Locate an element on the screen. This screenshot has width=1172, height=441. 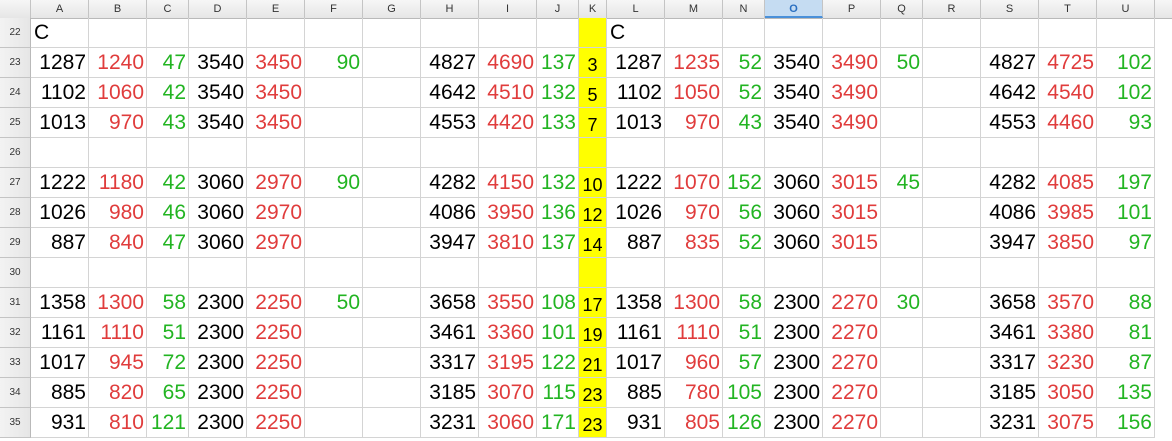
cell-u28: 101 is located at coordinates (1126, 213).